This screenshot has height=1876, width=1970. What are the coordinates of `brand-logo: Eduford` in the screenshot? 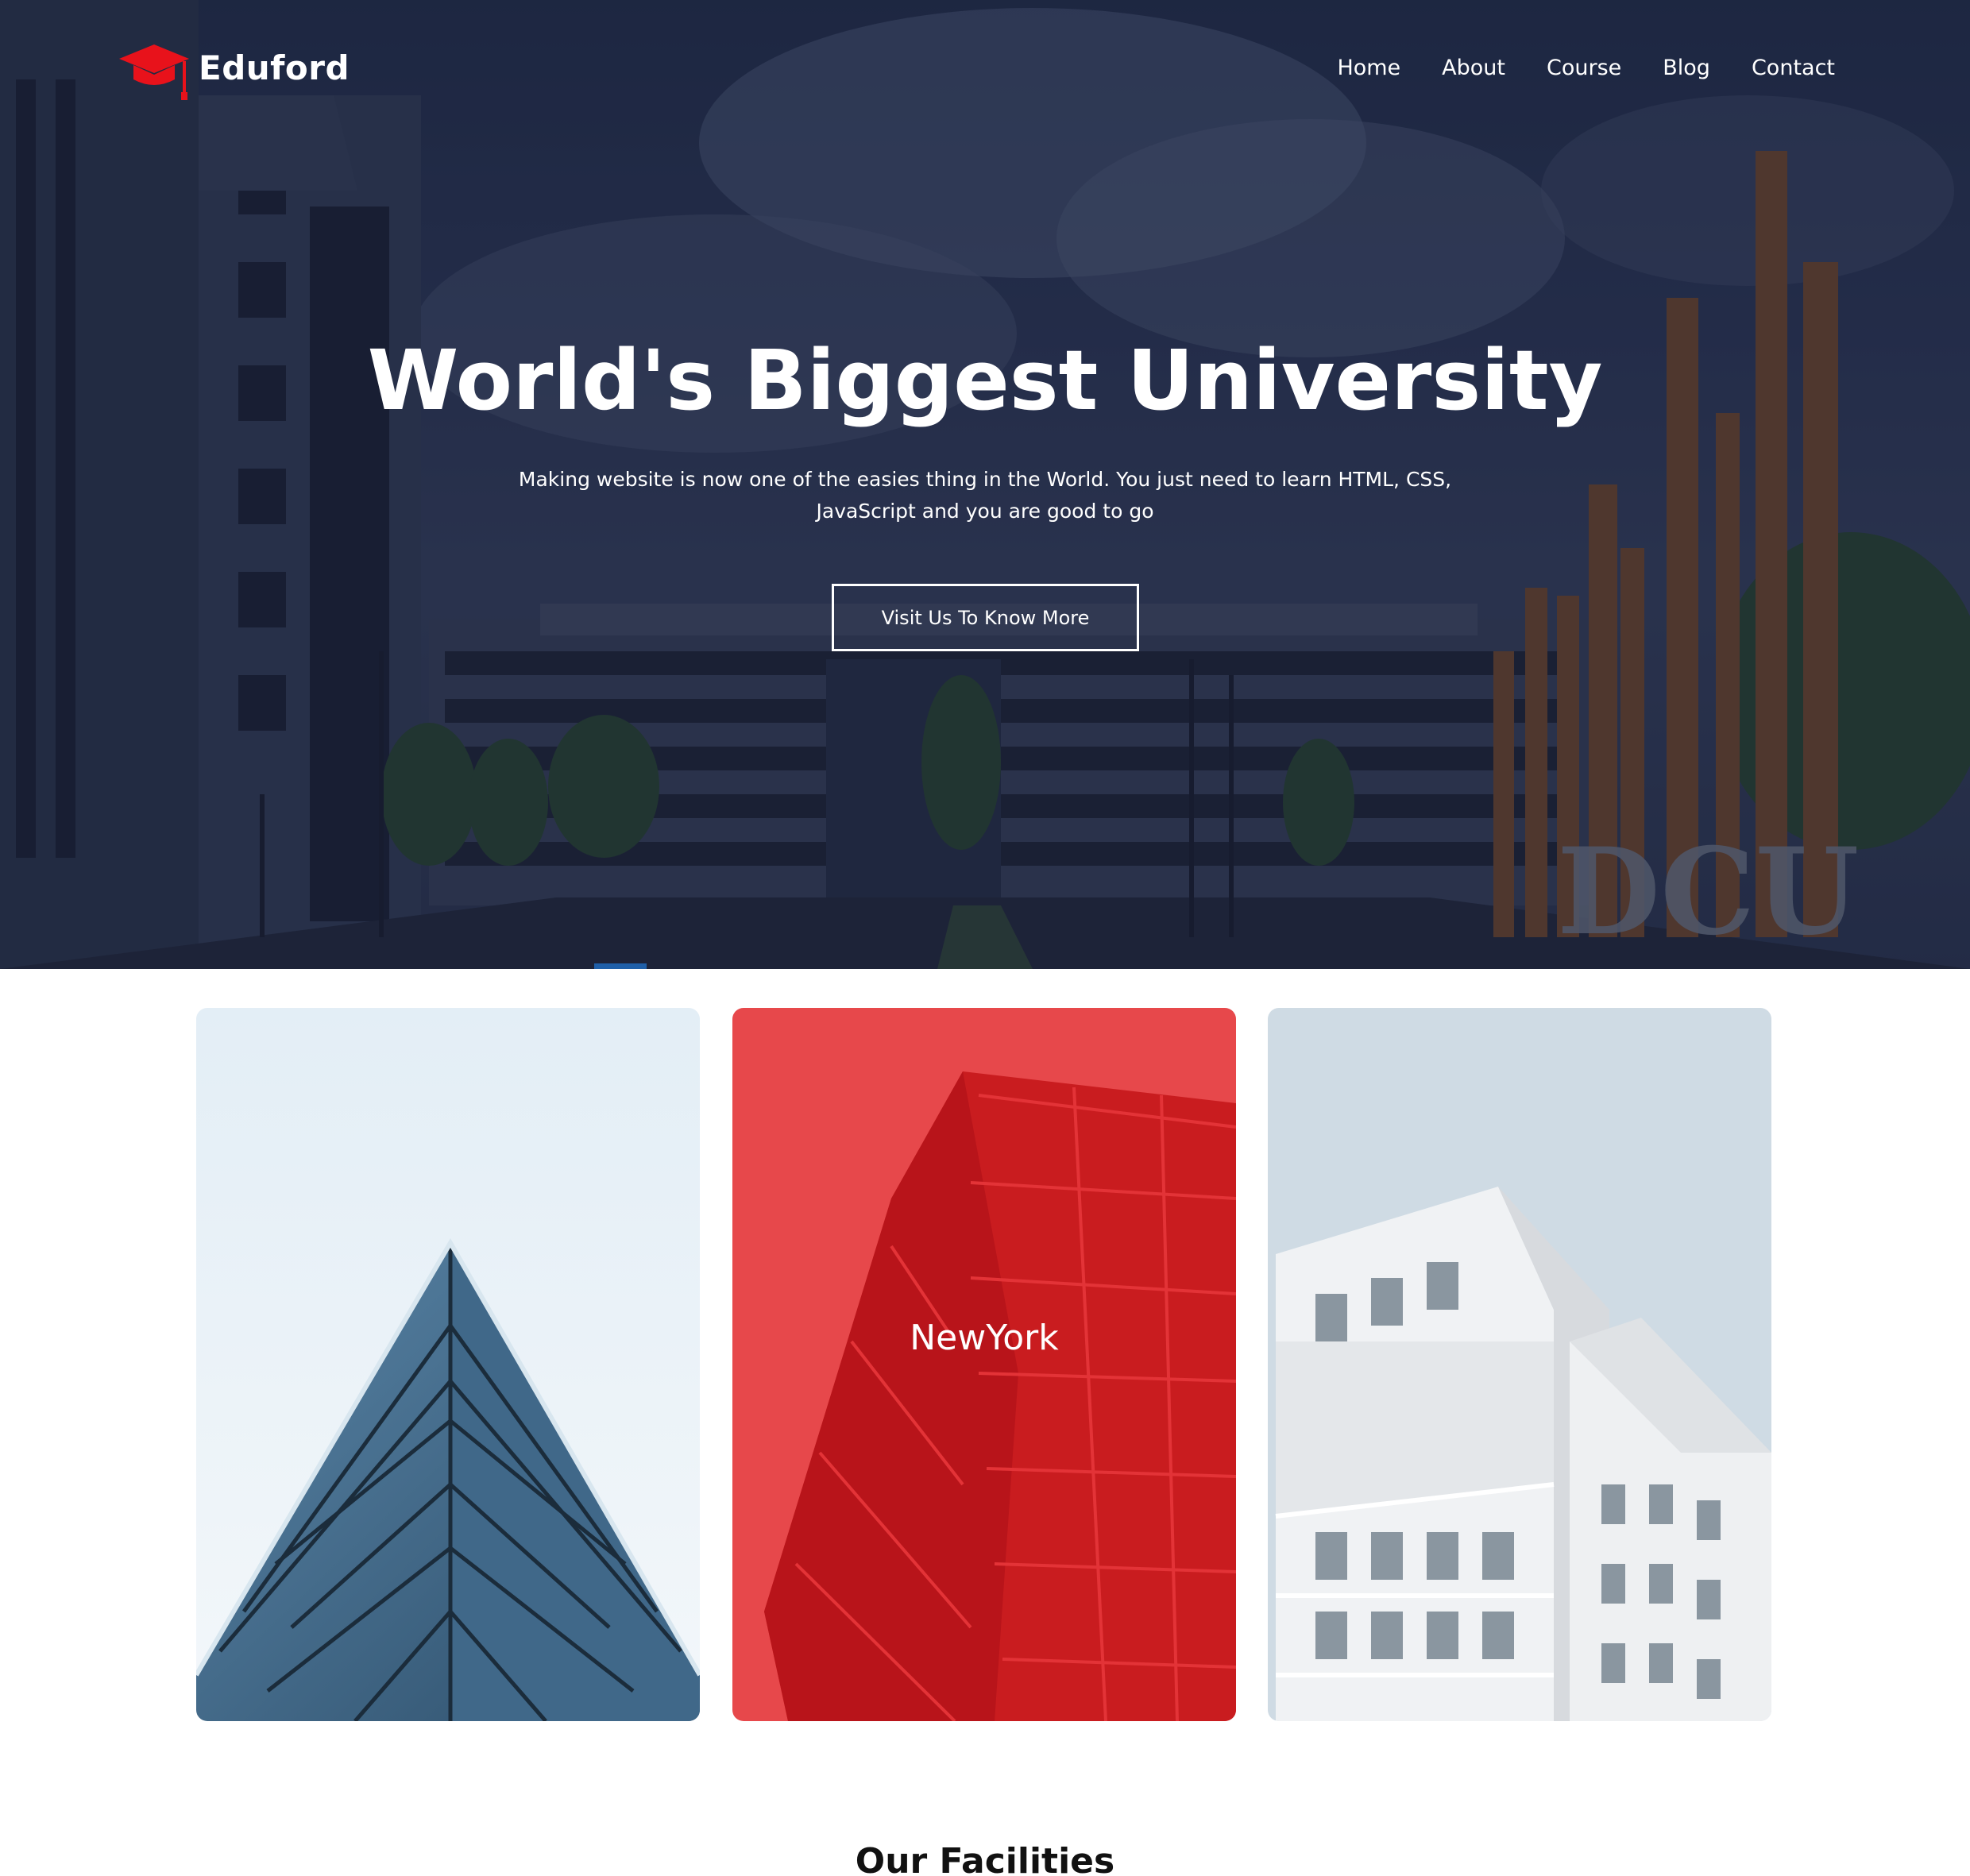 It's located at (234, 71).